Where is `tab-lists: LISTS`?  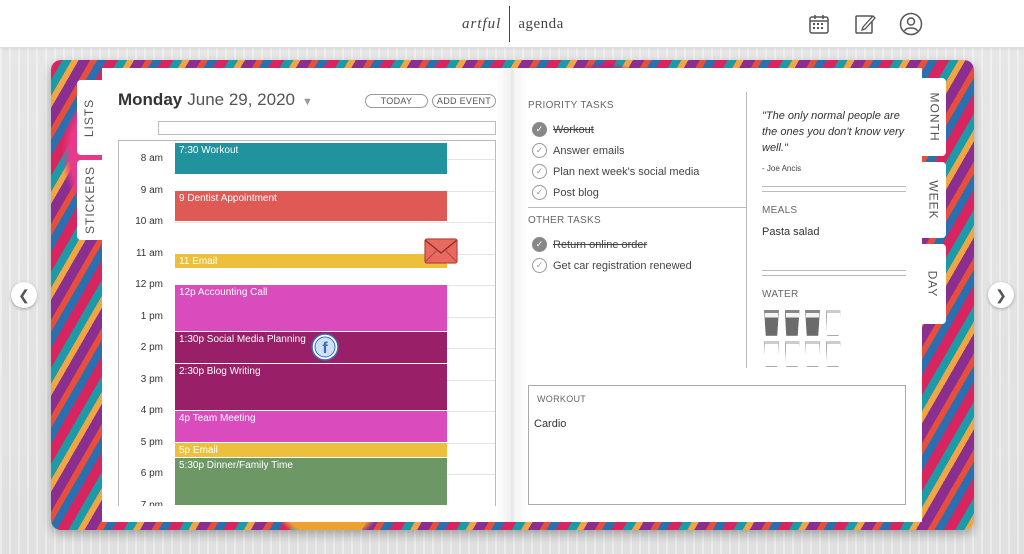 tab-lists: LISTS is located at coordinates (89, 117).